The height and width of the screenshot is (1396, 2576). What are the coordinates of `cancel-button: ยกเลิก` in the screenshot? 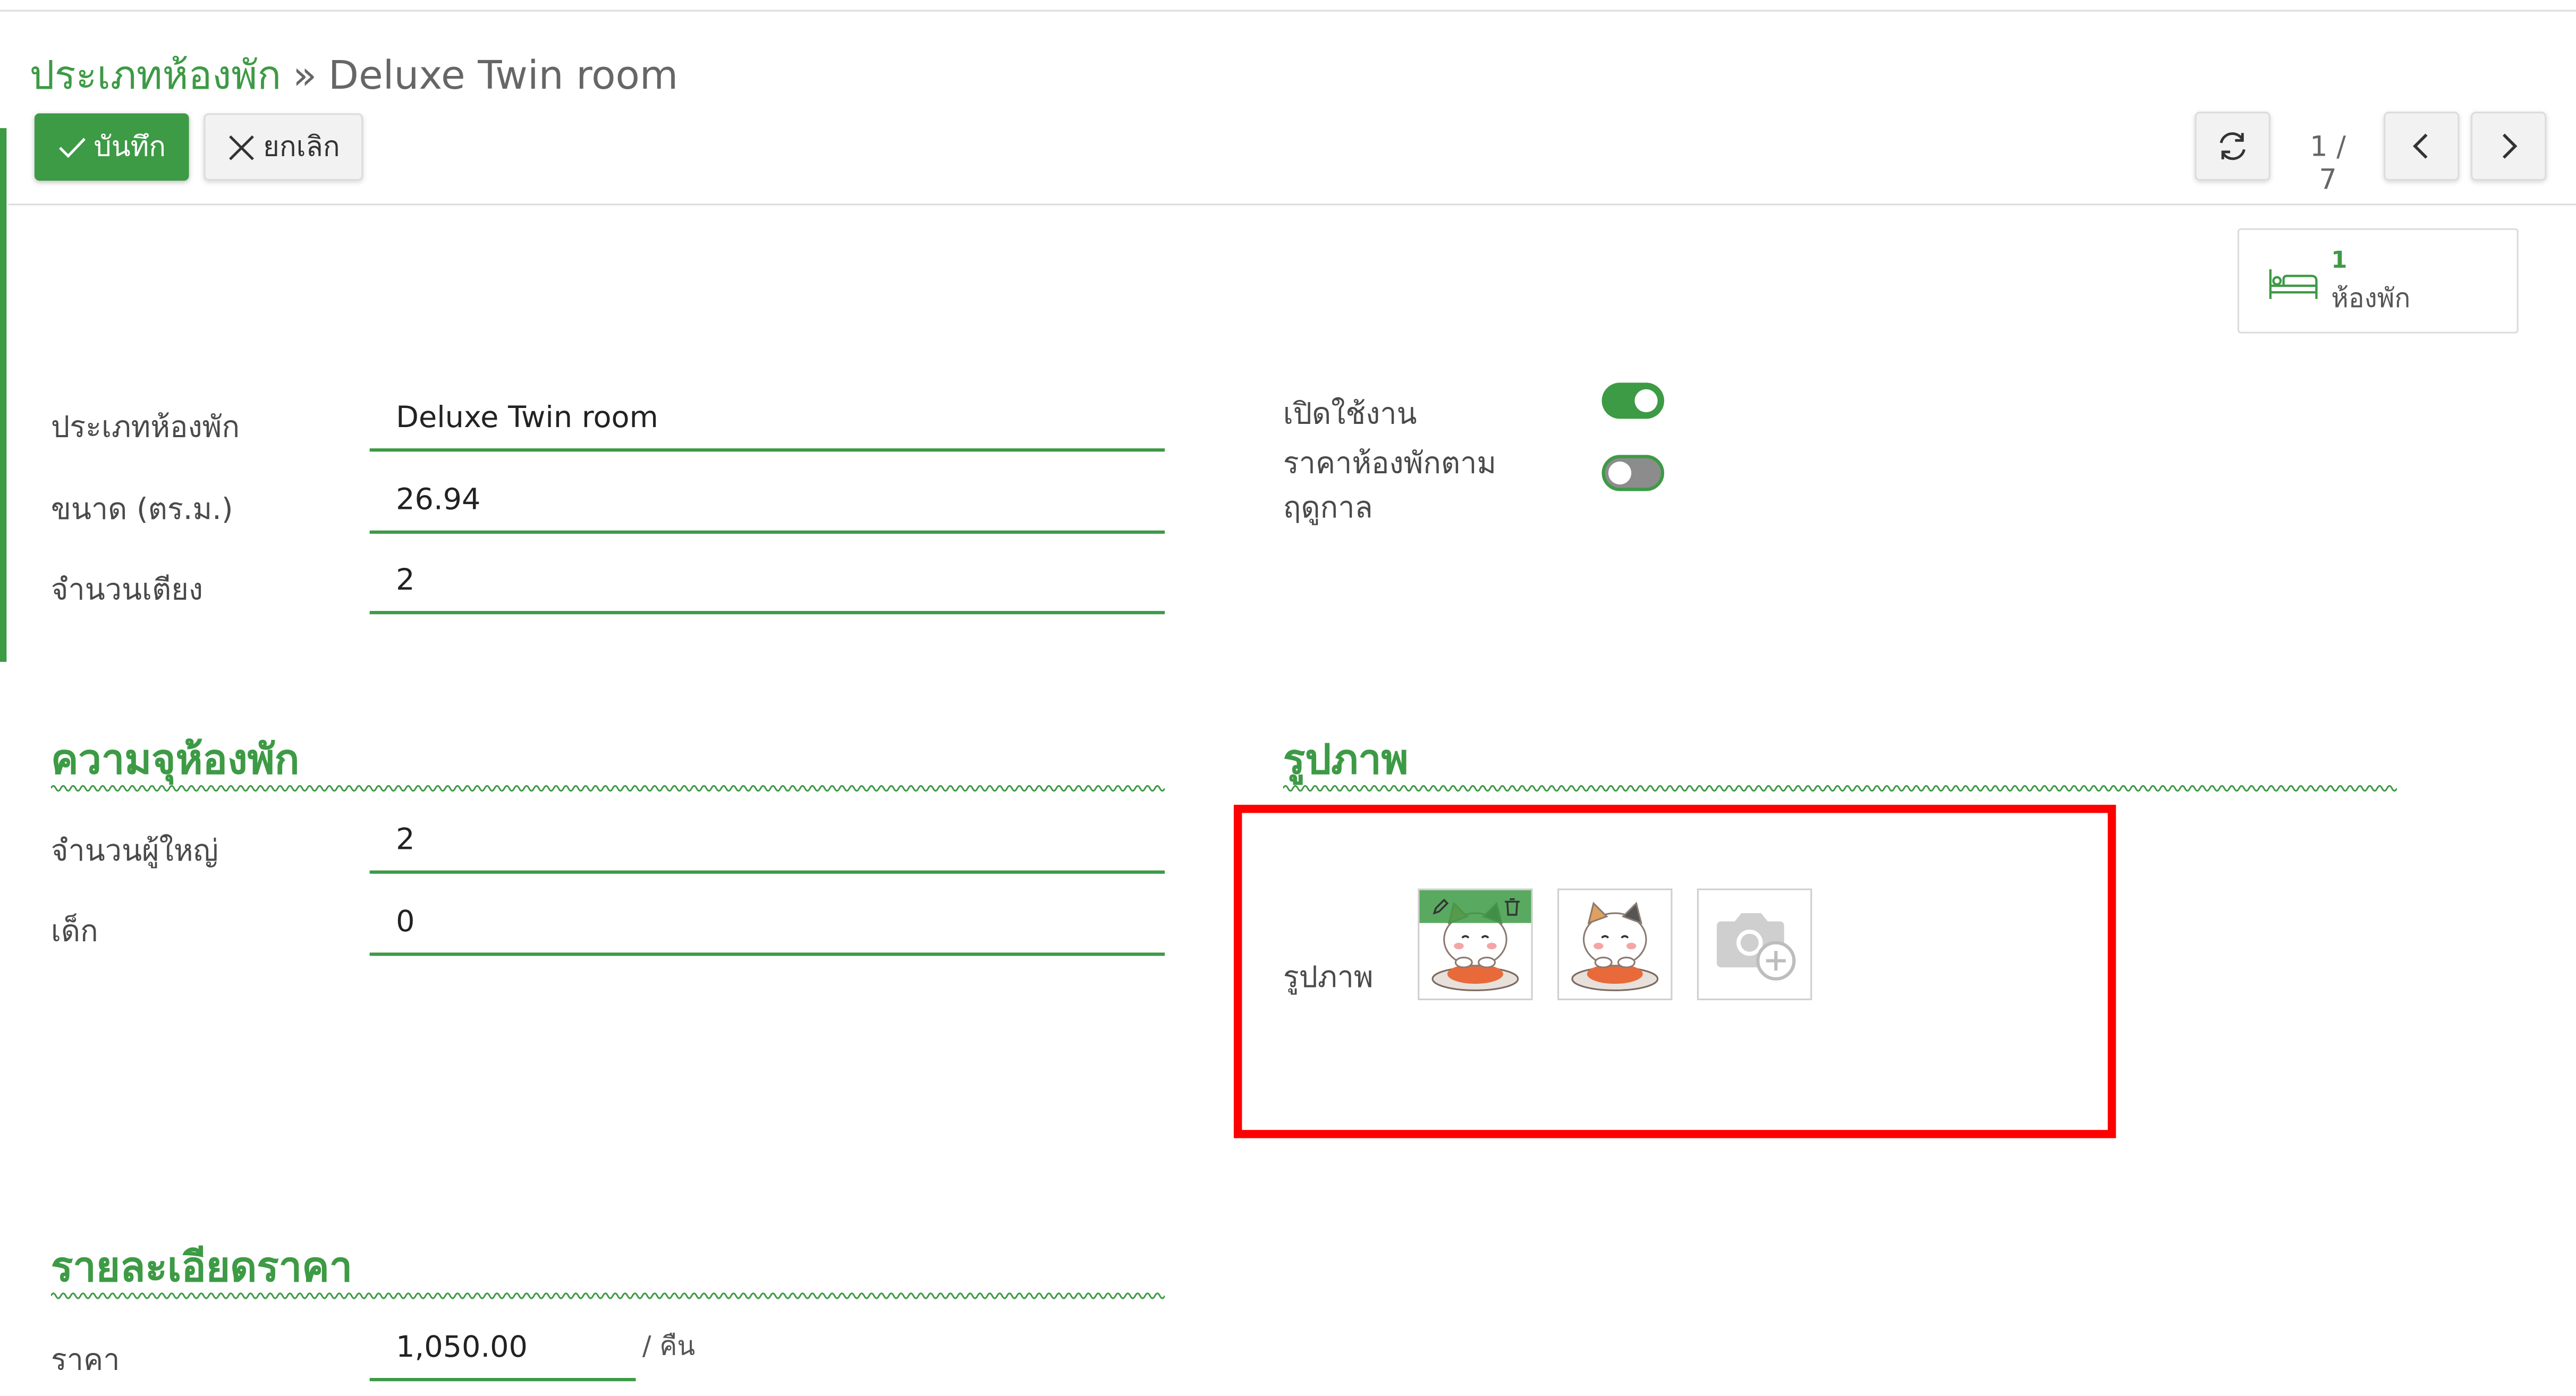 It's located at (283, 147).